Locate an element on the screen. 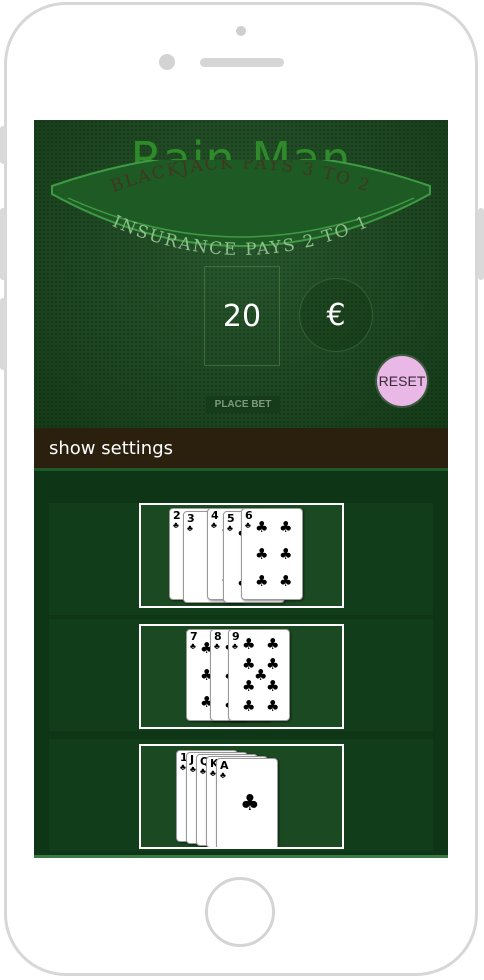  bet-amount: 20 is located at coordinates (242, 316).